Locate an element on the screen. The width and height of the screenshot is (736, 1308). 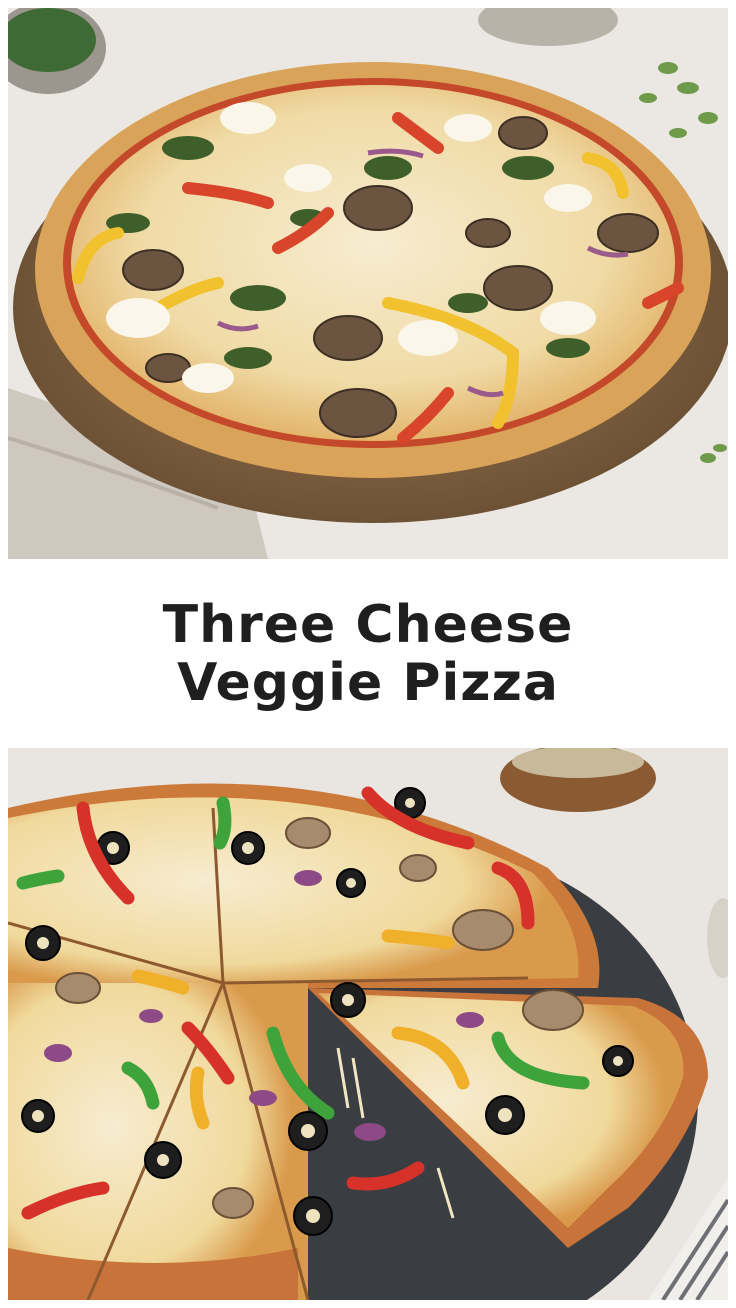
recipe-title-line-1: Three Cheese is located at coordinates (368, 624).